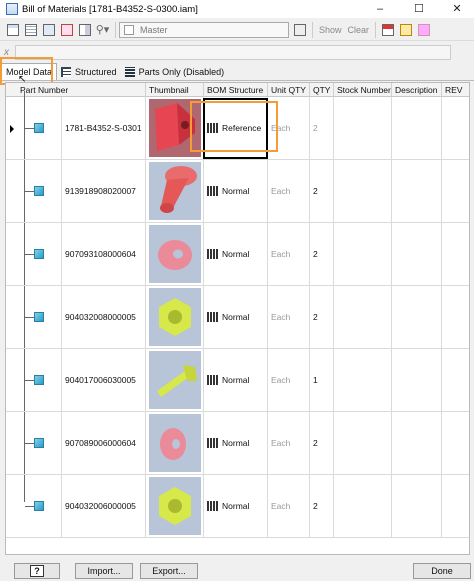  Describe the element at coordinates (330, 30) in the screenshot. I see `show-button: Show` at that location.